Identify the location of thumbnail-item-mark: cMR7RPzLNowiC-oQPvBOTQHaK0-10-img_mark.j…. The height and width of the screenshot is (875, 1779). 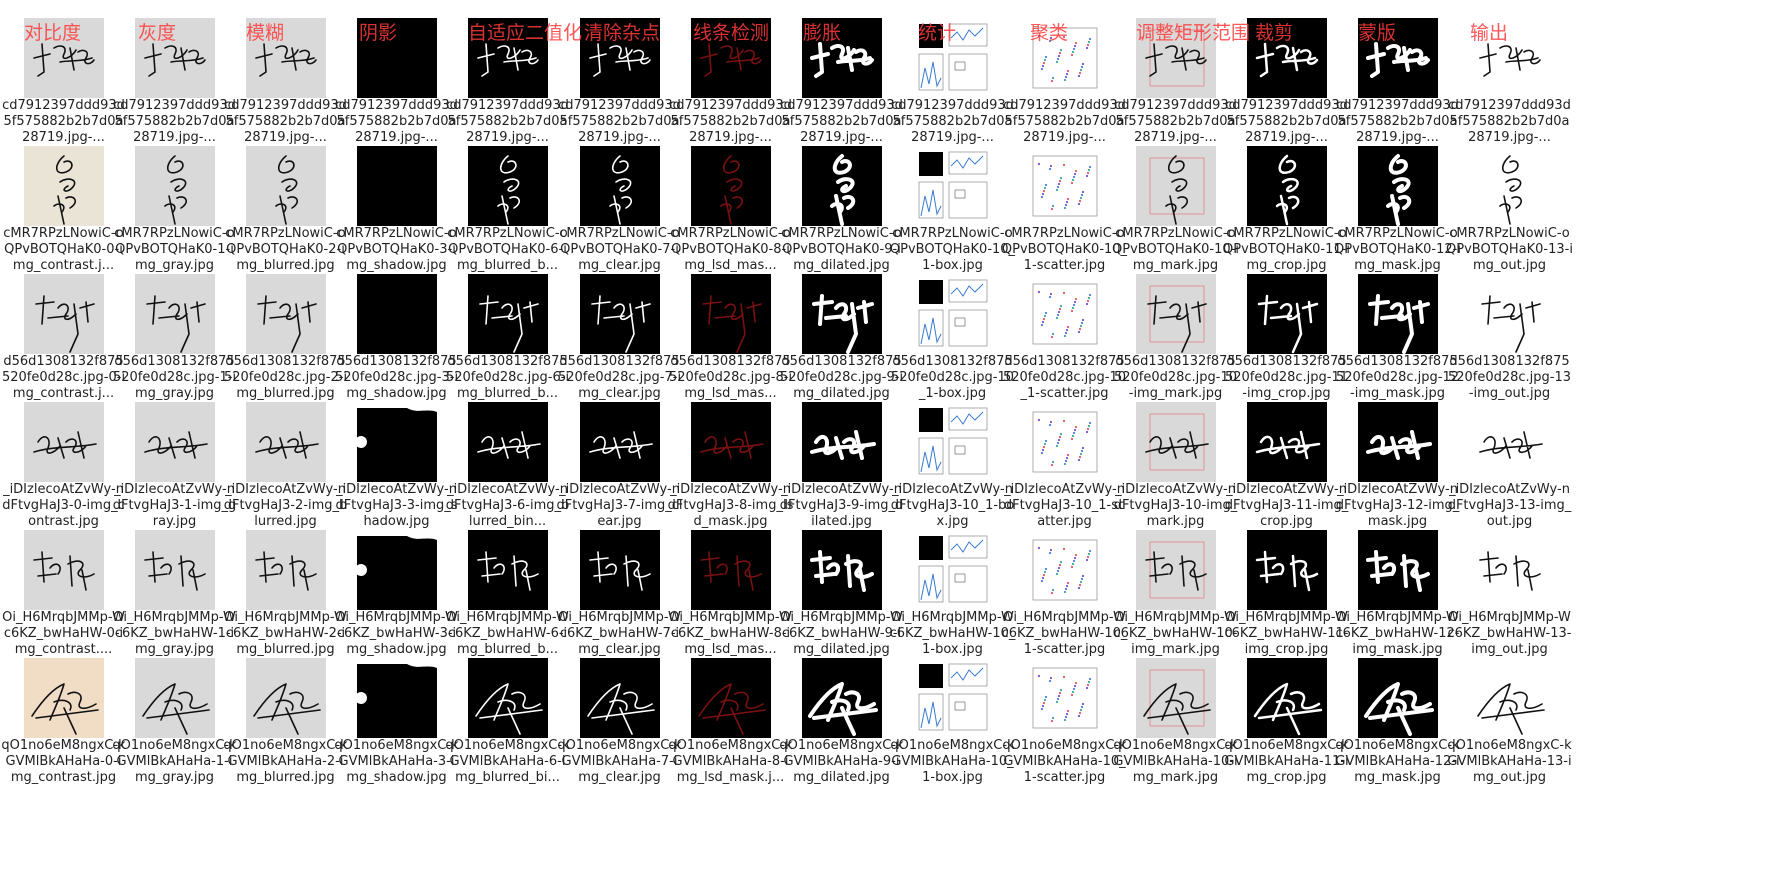
(1175, 218).